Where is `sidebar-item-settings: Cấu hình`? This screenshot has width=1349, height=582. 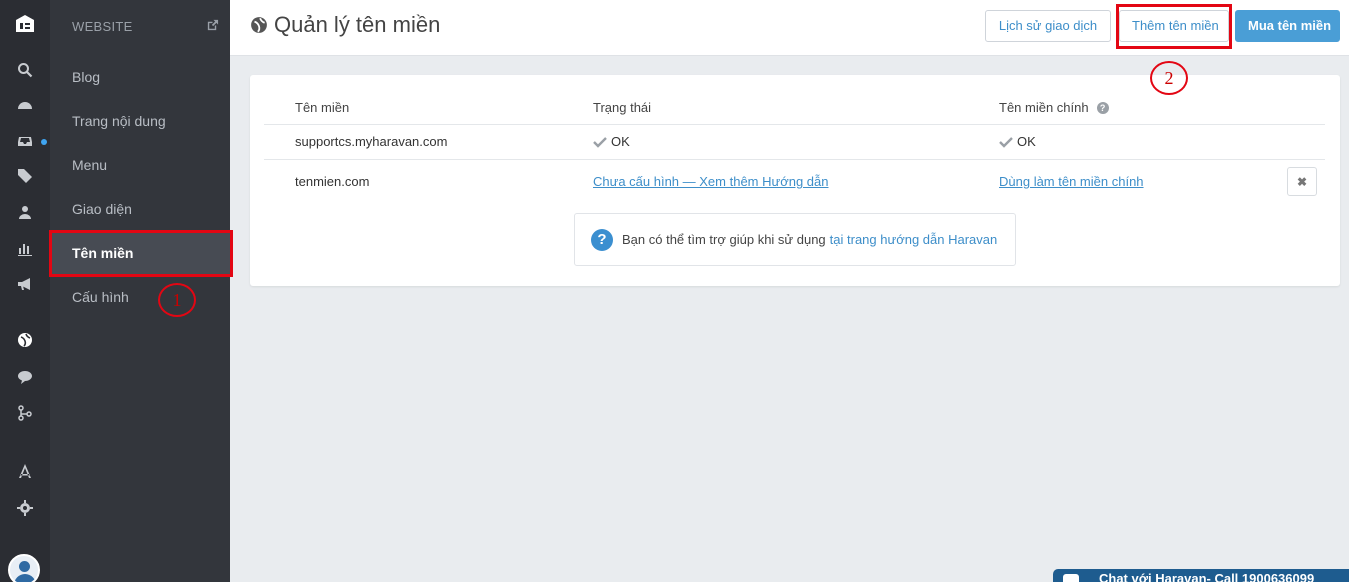 sidebar-item-settings: Cấu hình is located at coordinates (140, 297).